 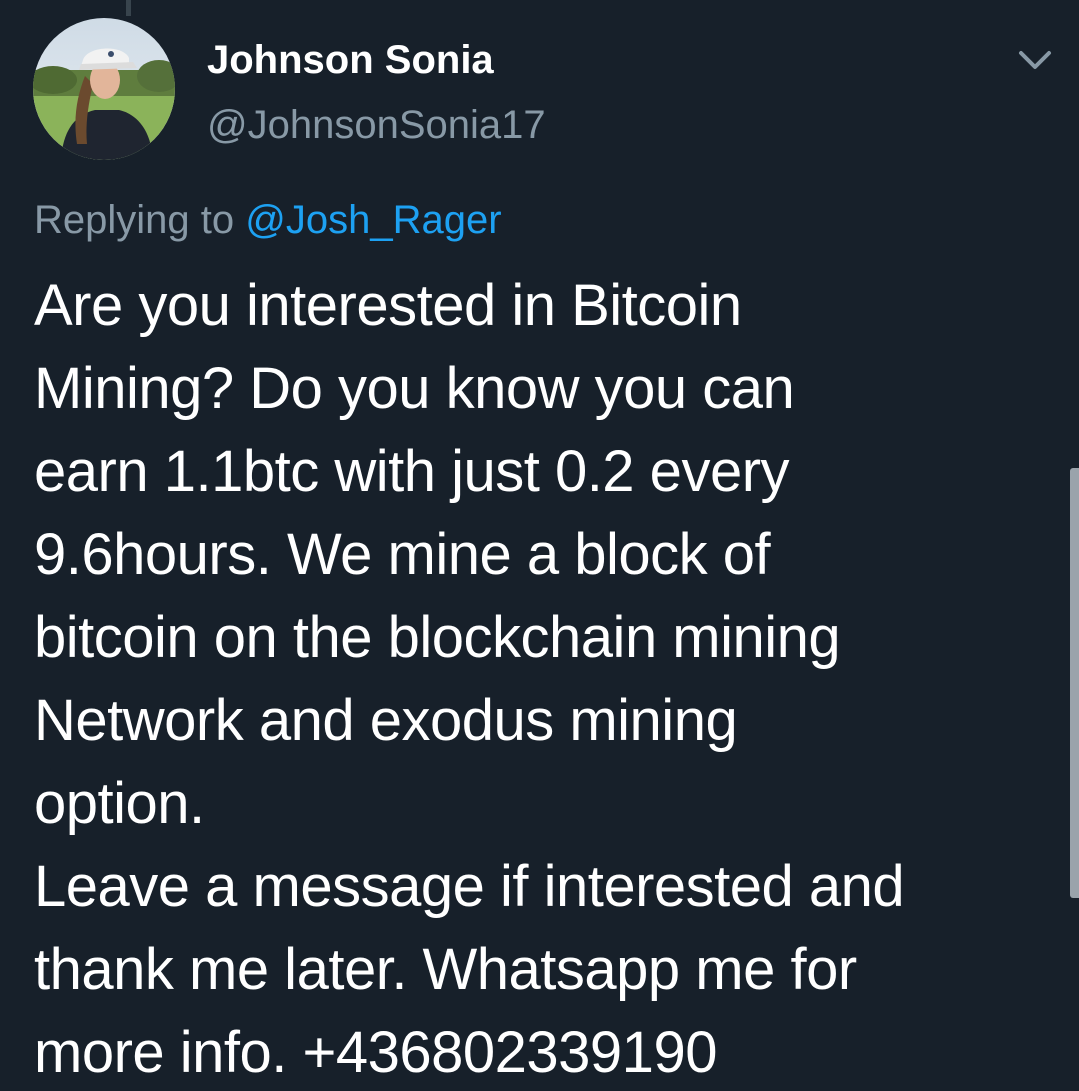 I want to click on tweet-text-line: Network and exodus mining, so click(x=386, y=720).